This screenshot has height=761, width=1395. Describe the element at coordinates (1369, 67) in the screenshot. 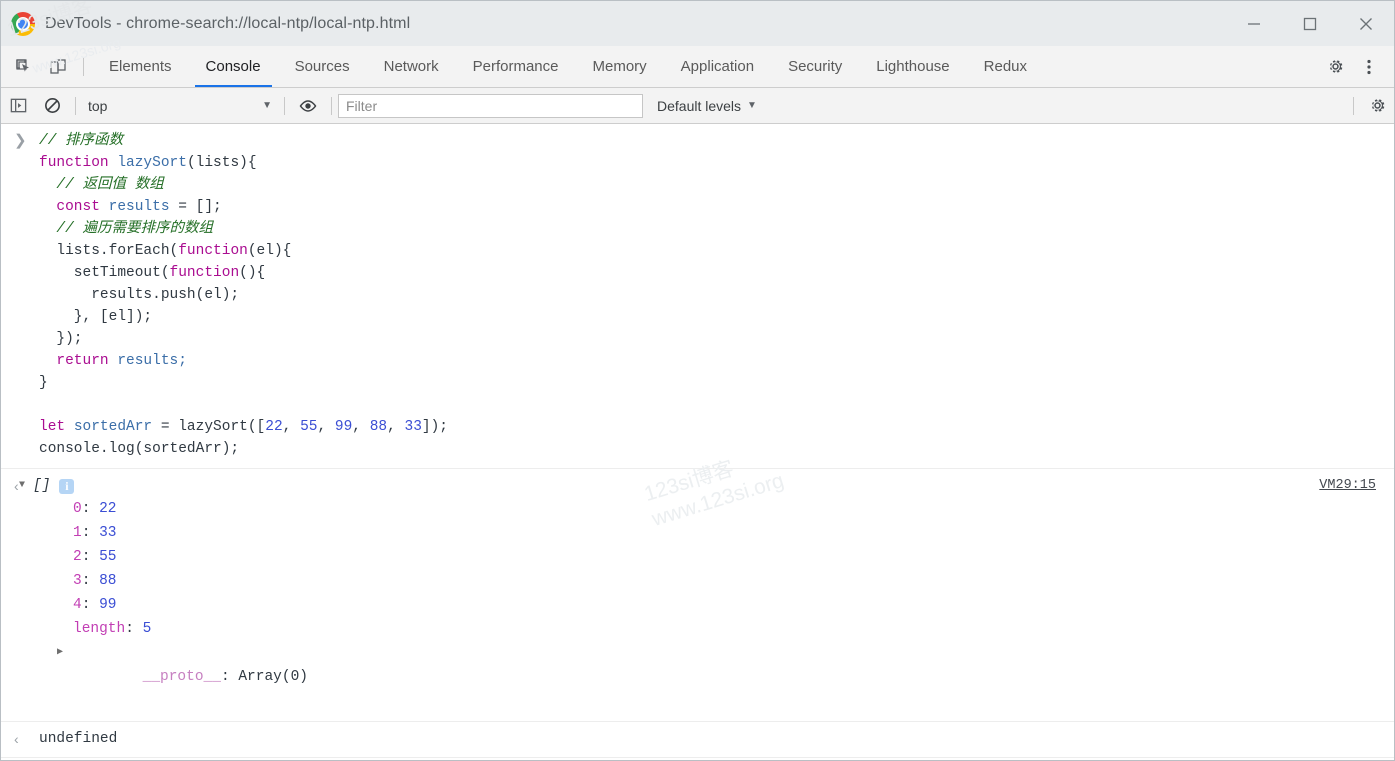

I see `more-vertical-icon` at that location.